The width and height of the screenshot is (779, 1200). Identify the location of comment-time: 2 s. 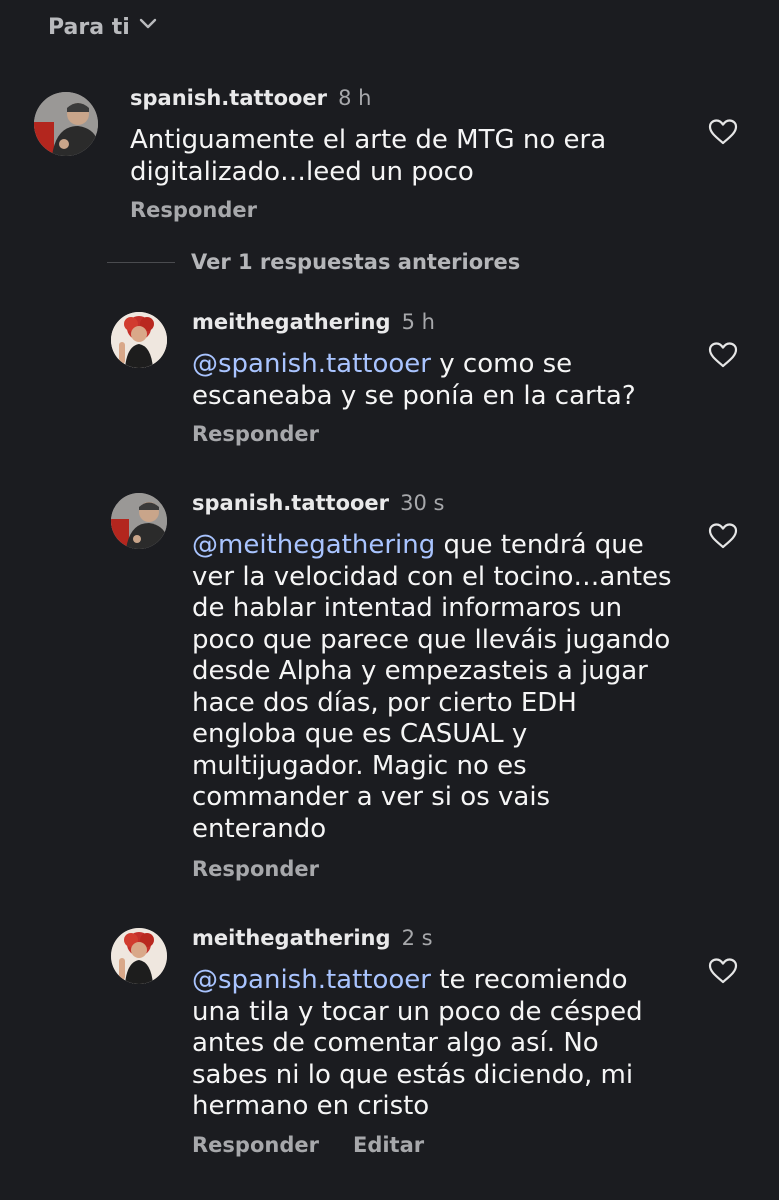
(417, 938).